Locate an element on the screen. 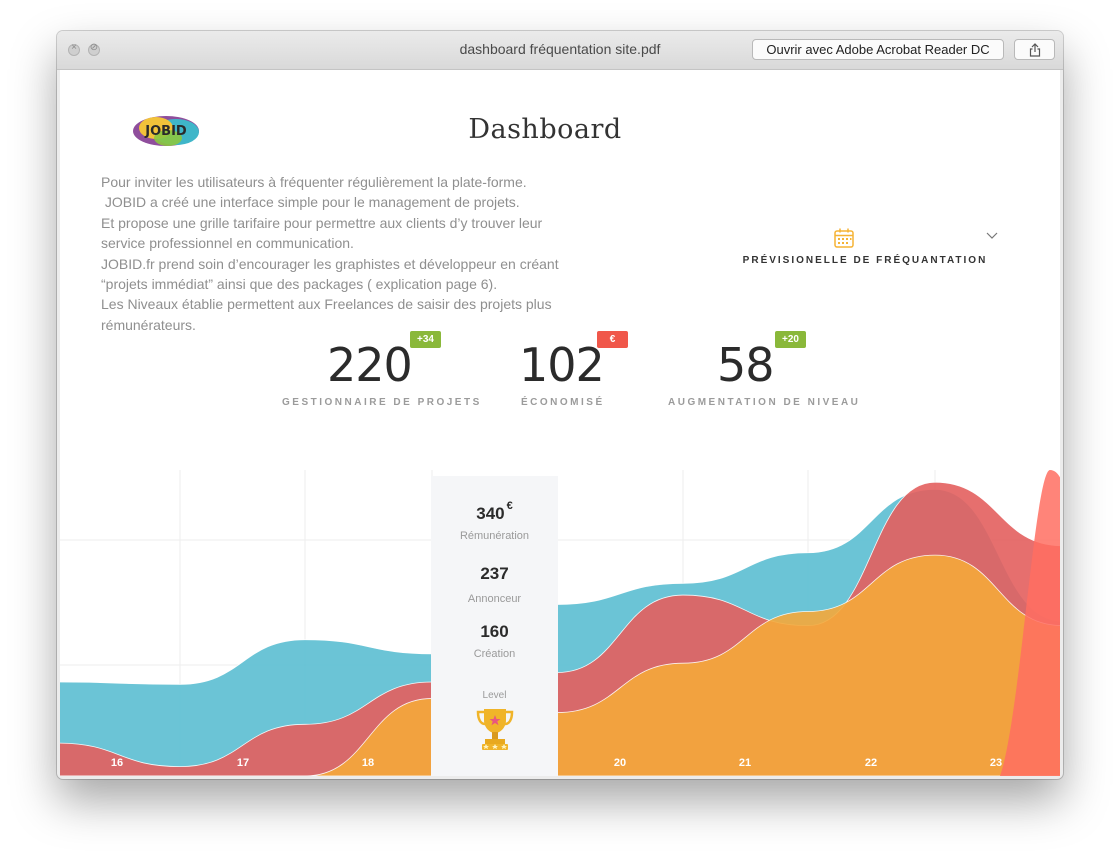 This screenshot has height=860, width=1119. logo-text: JOBID is located at coordinates (165, 131).